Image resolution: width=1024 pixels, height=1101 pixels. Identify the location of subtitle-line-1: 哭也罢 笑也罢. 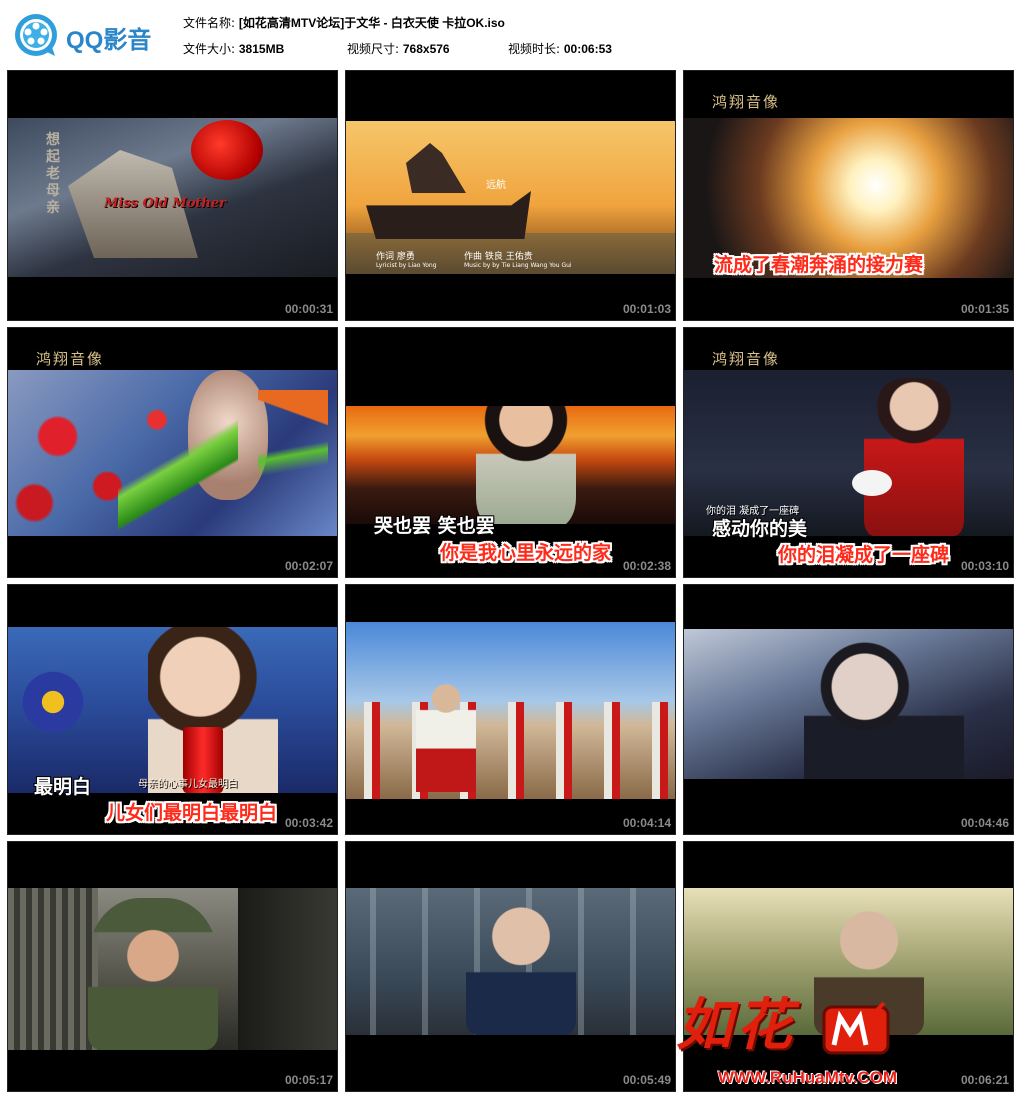
(434, 526).